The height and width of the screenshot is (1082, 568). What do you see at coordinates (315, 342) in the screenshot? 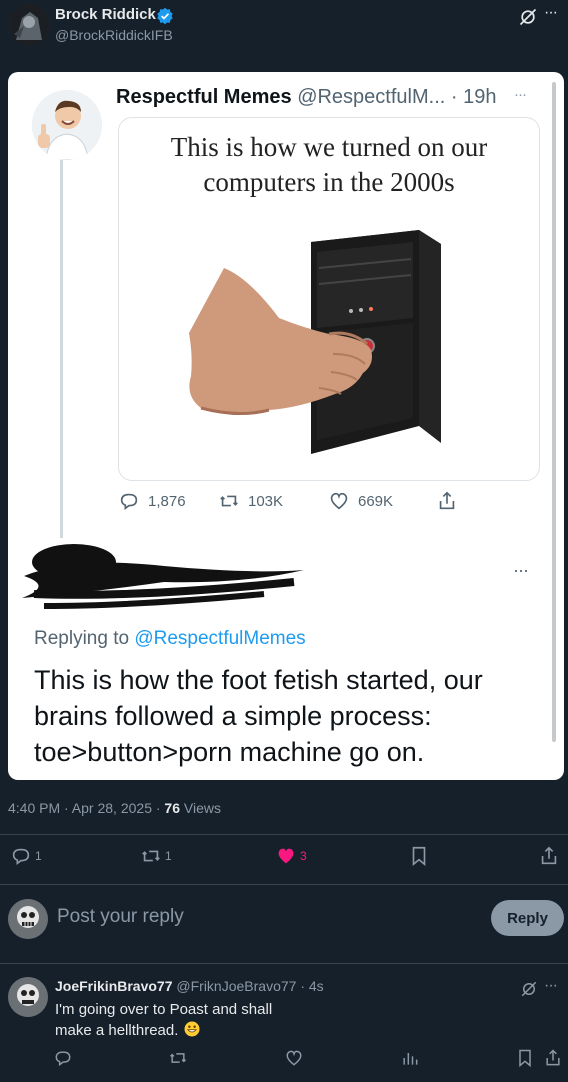
I see `foot-pressing-pc-illustration` at bounding box center [315, 342].